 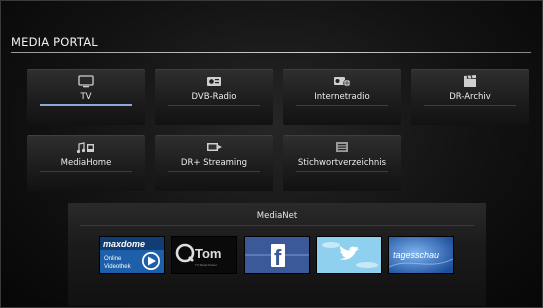 I want to click on selection-indicator, so click(x=86, y=105).